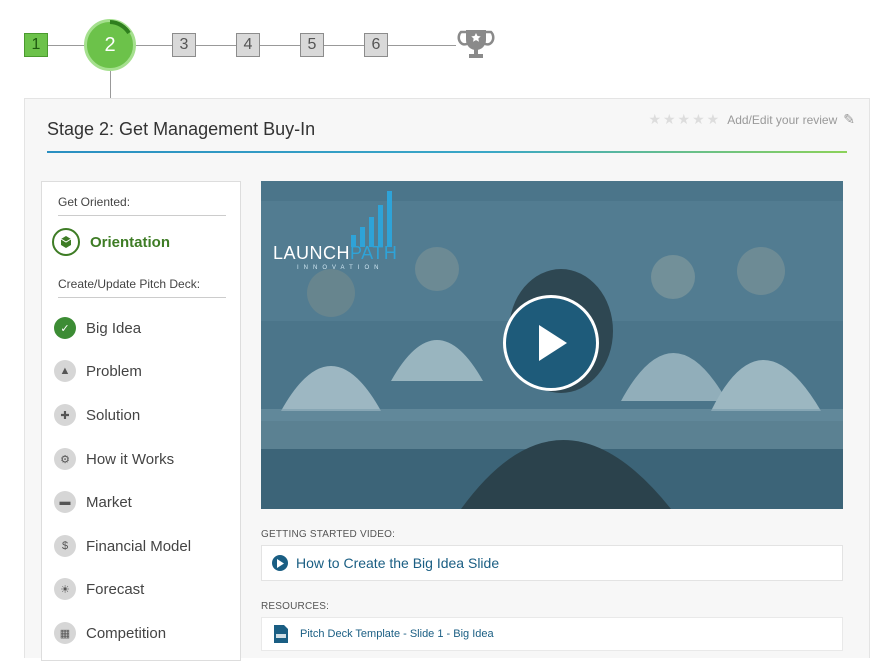 The height and width of the screenshot is (661, 896). I want to click on sidebar-item-label: Problem, so click(114, 371).